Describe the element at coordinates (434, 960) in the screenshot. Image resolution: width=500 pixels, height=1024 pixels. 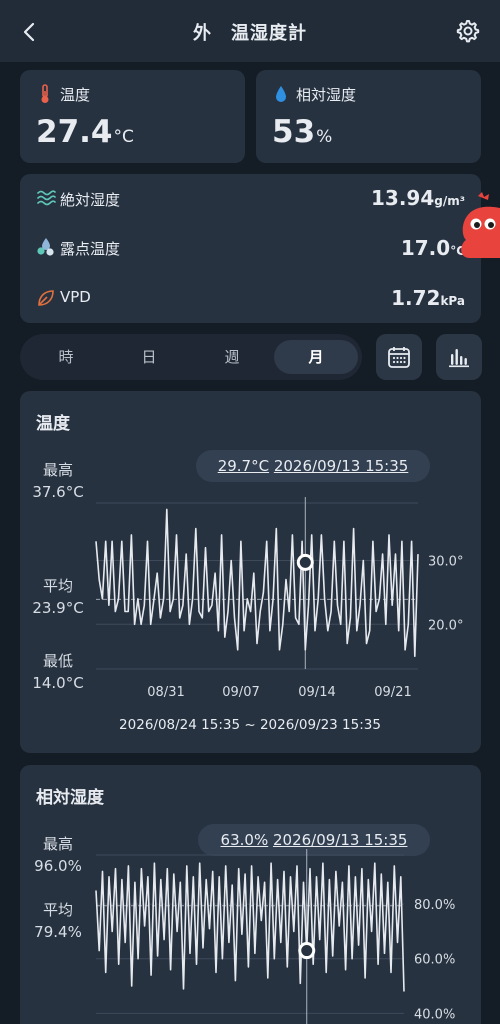
I see `y-tick-label: 60.0%` at that location.